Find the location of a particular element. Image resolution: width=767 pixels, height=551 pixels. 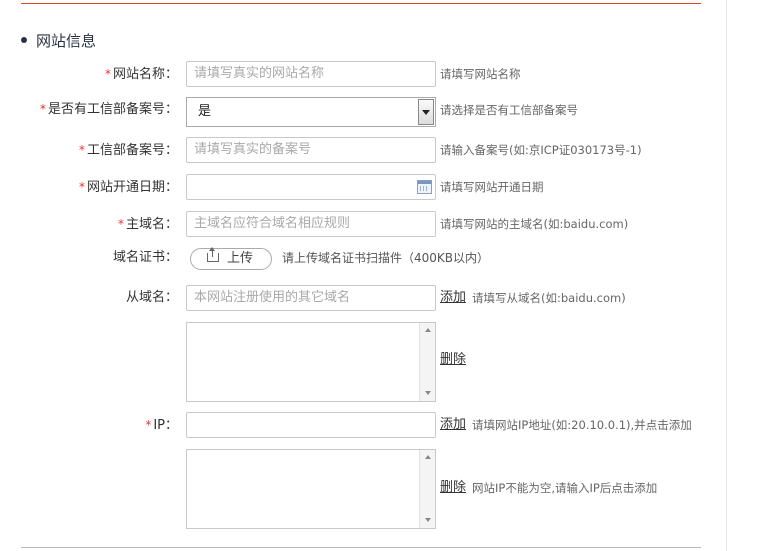

site-name-placeholder: 请填写真实的网站名称 is located at coordinates (259, 73).